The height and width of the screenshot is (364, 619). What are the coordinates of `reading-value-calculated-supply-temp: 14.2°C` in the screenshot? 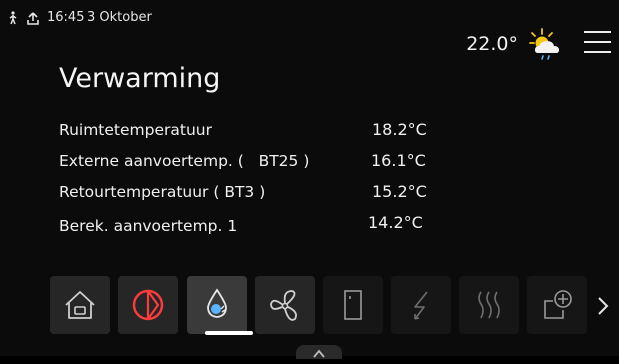 It's located at (395, 222).